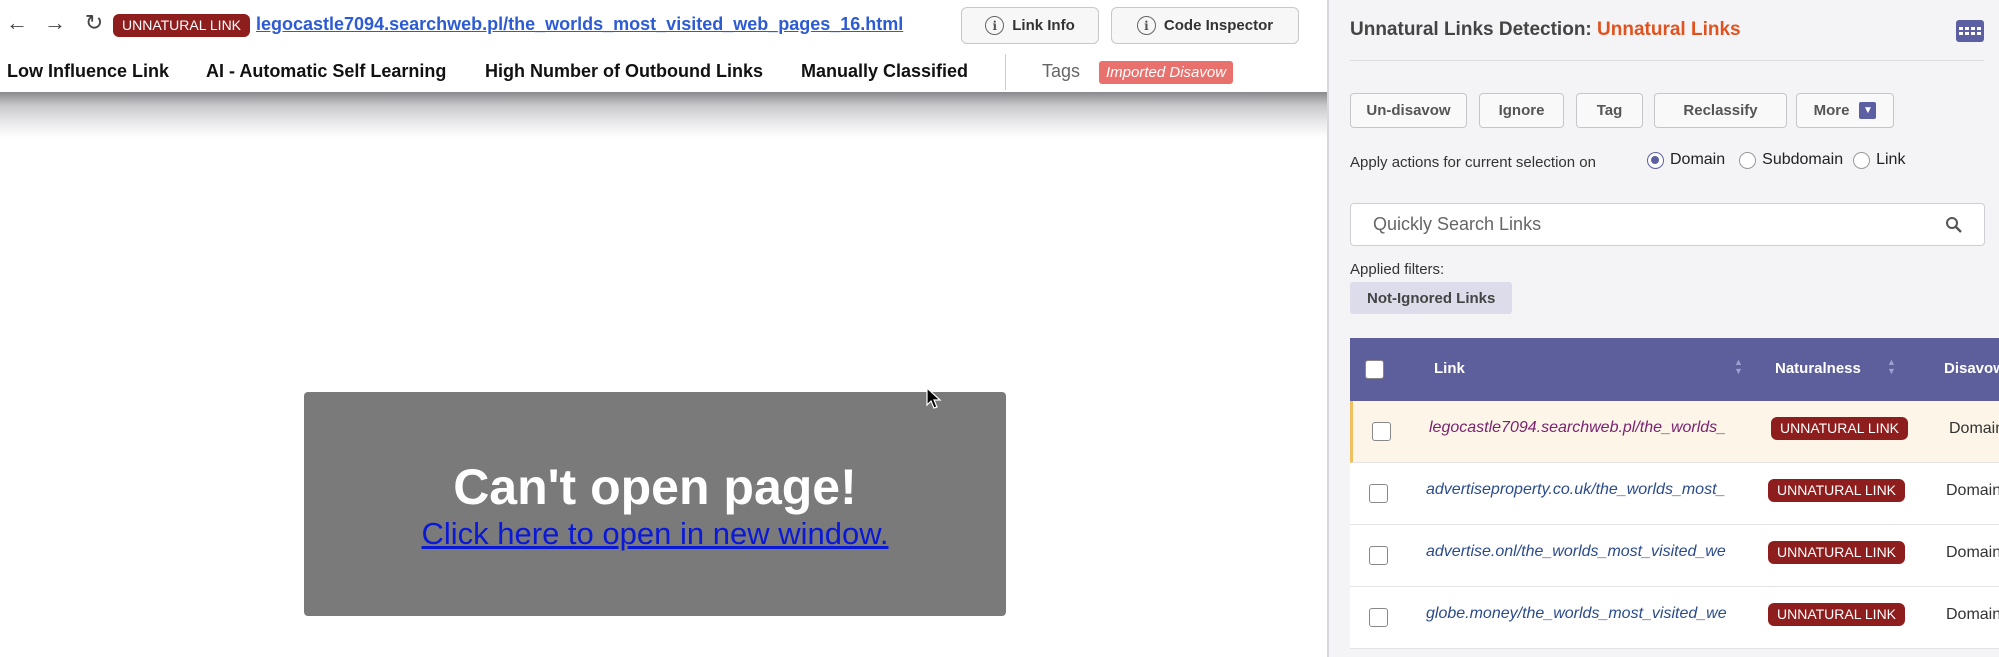 This screenshot has height=657, width=1999. I want to click on apply-scope-radio-group: Domain Subdomain Link, so click(1779, 160).